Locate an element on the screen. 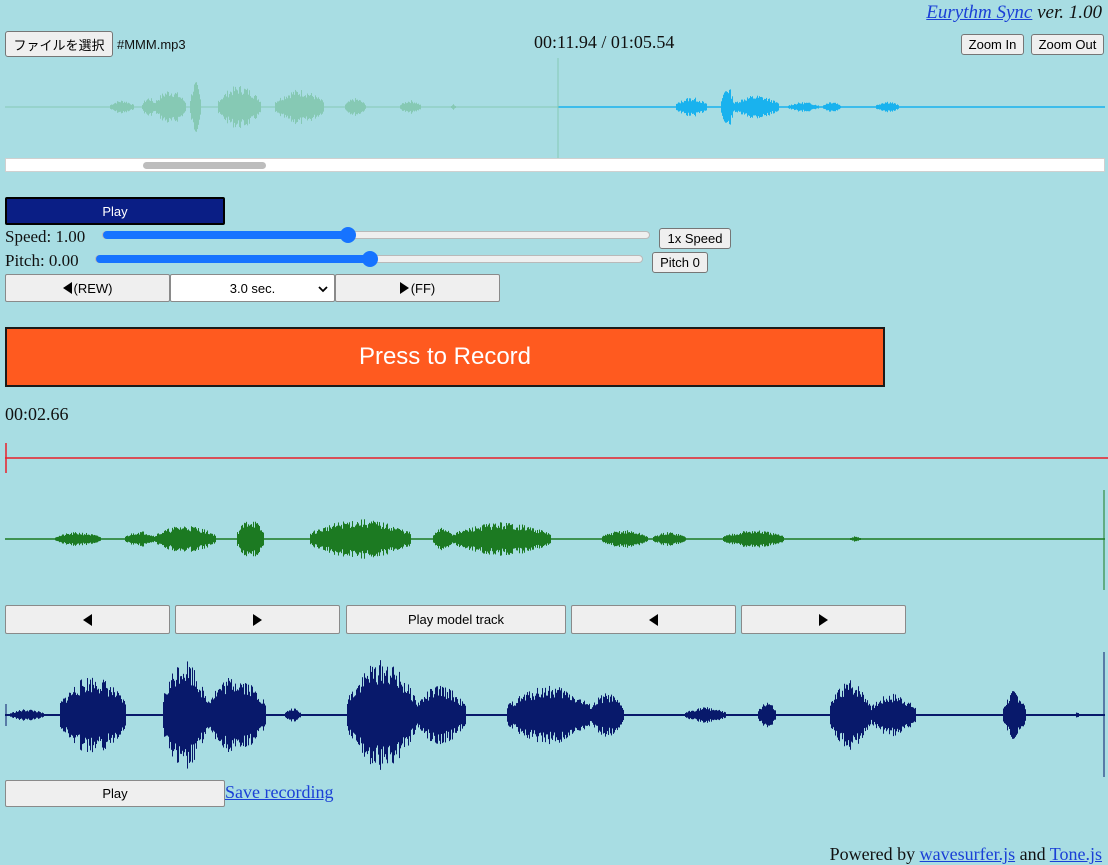 The width and height of the screenshot is (1108, 865). zoom-out-button: Zoom Out is located at coordinates (1067, 44).